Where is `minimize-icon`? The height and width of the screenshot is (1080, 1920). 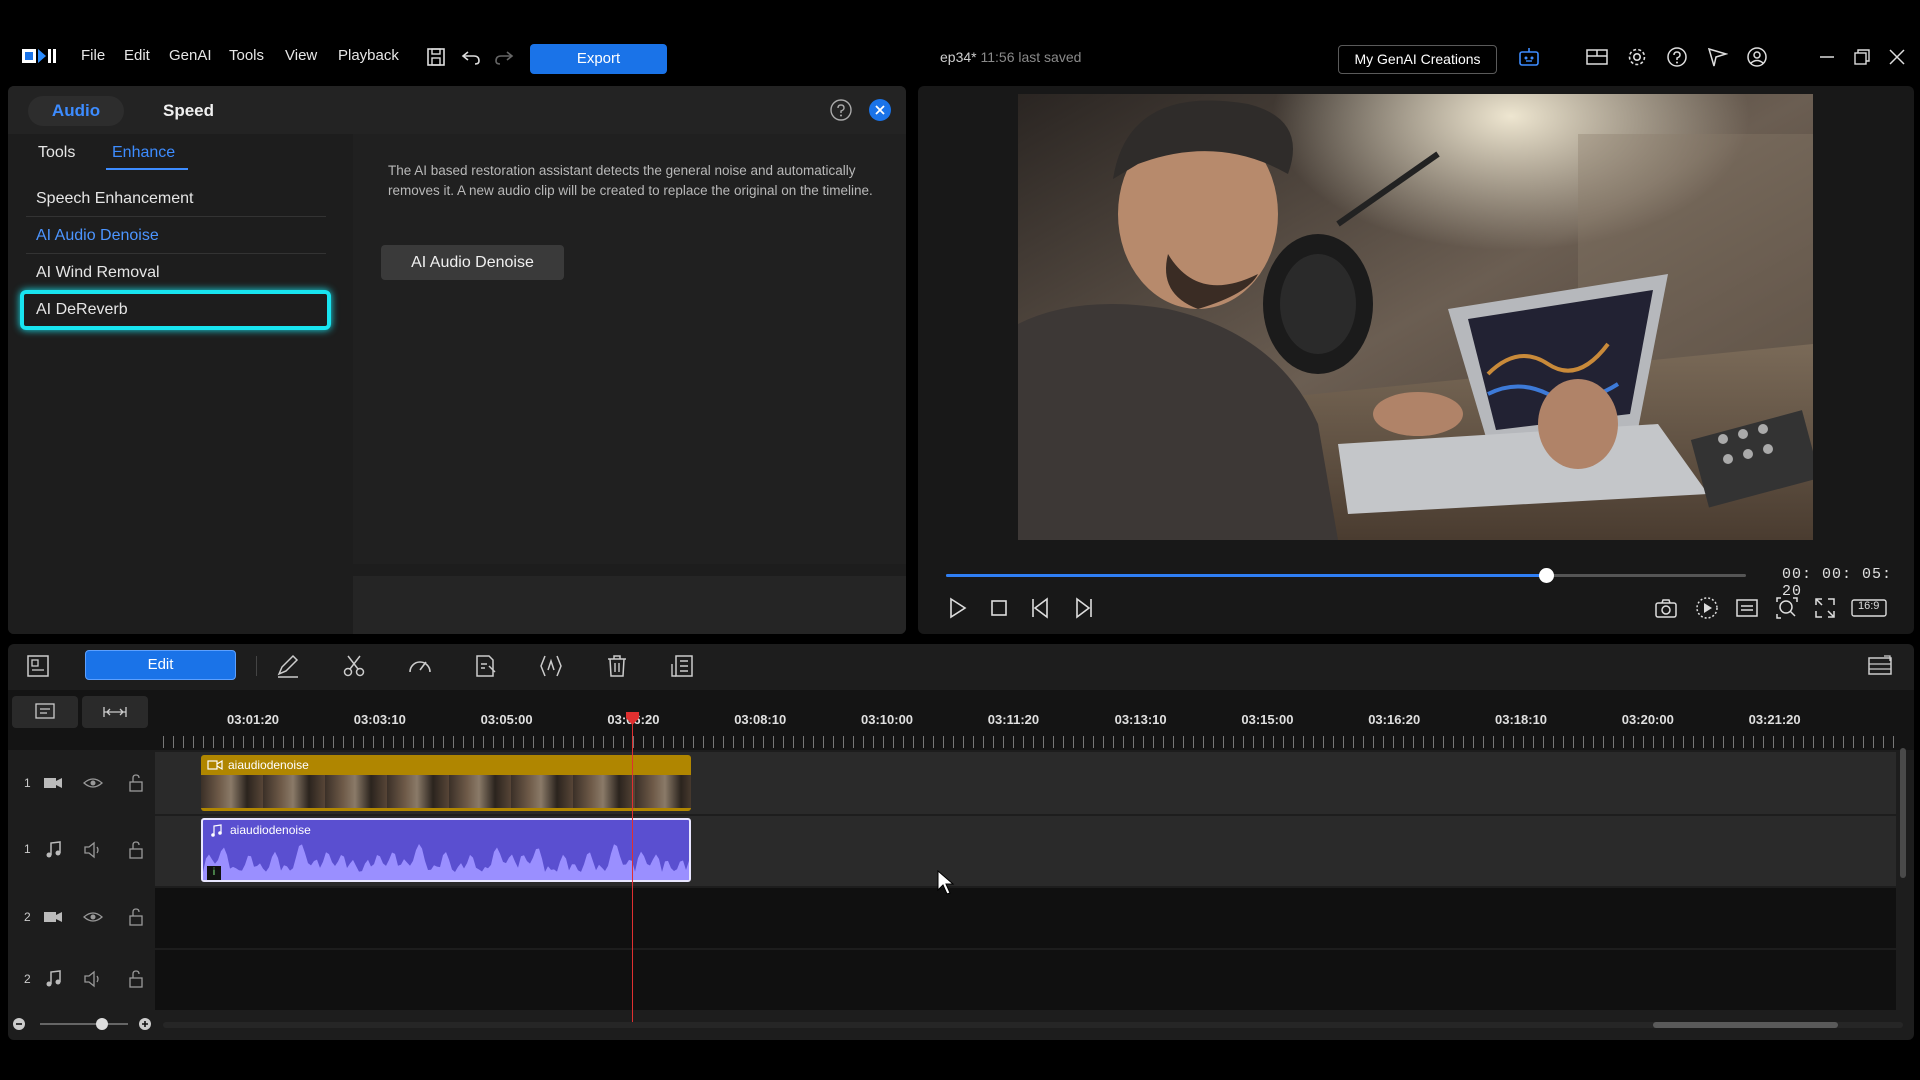
minimize-icon is located at coordinates (1827, 57).